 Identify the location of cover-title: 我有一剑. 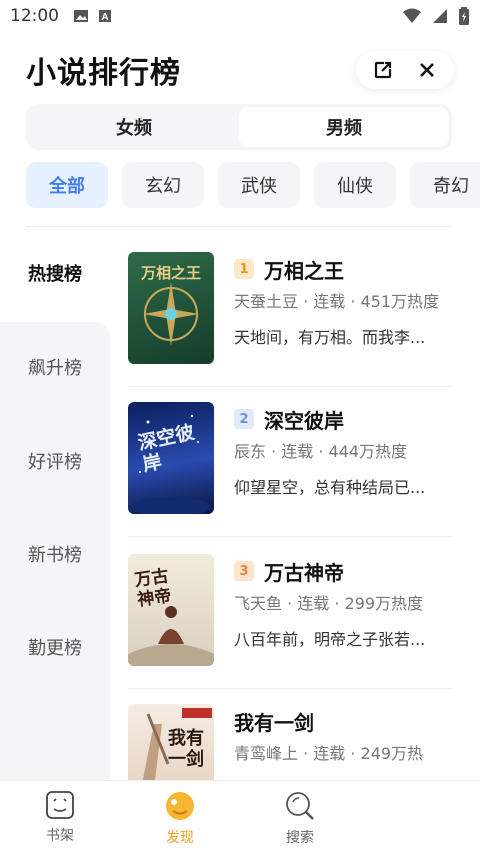
(186, 749).